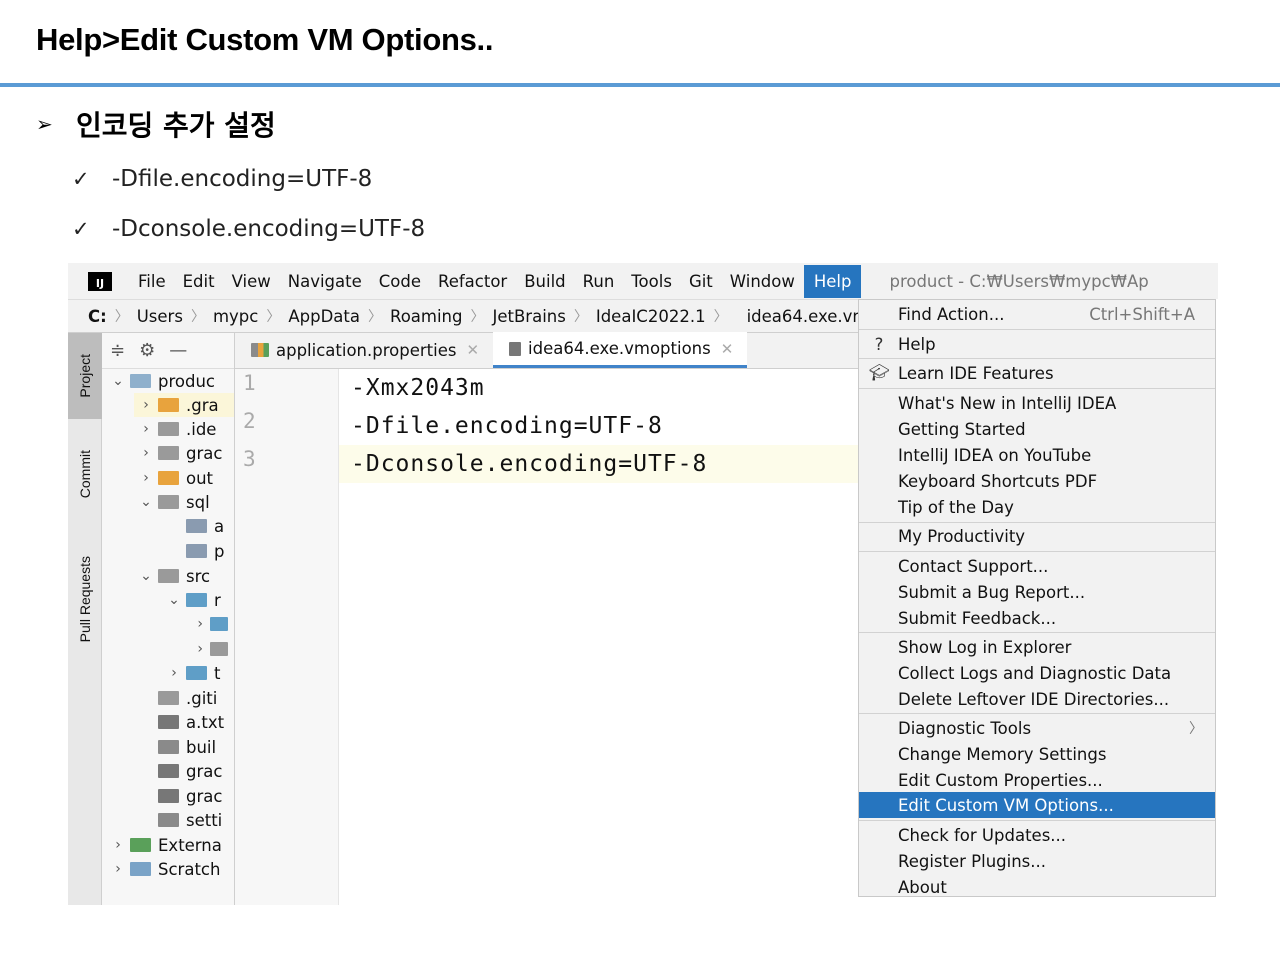 The width and height of the screenshot is (1280, 960). What do you see at coordinates (976, 373) in the screenshot?
I see `menu-item-label: Learn IDE Features` at bounding box center [976, 373].